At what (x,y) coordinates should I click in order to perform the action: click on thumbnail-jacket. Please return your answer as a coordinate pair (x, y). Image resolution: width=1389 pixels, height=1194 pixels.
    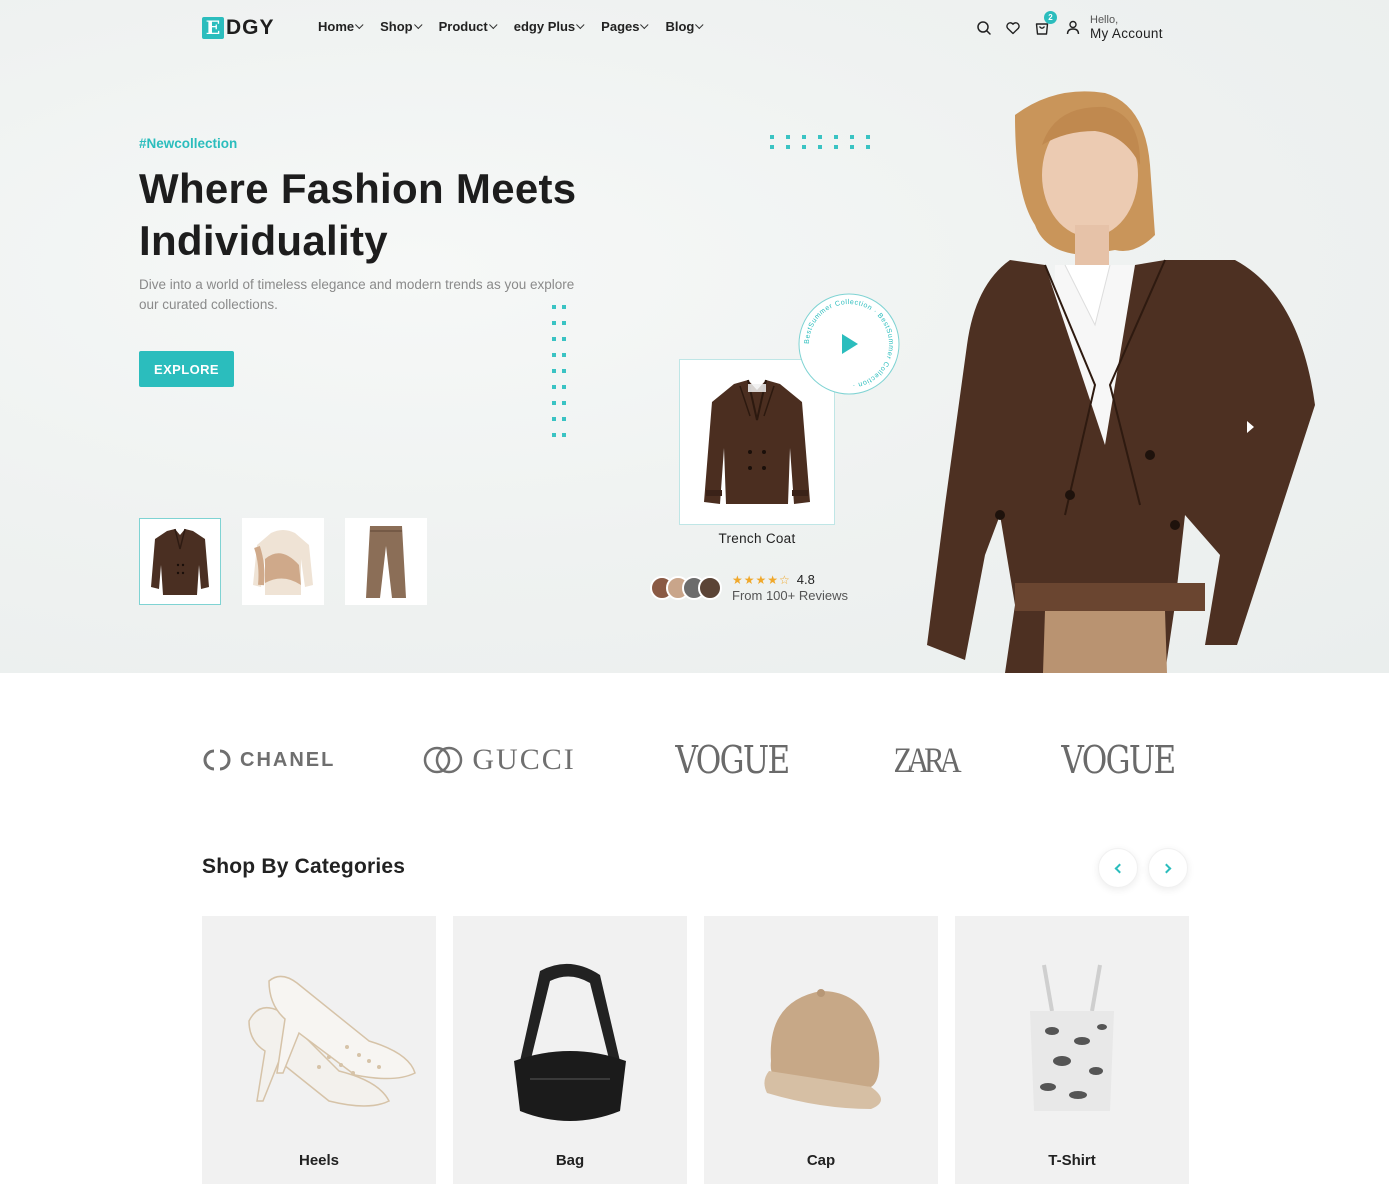
    Looking at the image, I should click on (180, 561).